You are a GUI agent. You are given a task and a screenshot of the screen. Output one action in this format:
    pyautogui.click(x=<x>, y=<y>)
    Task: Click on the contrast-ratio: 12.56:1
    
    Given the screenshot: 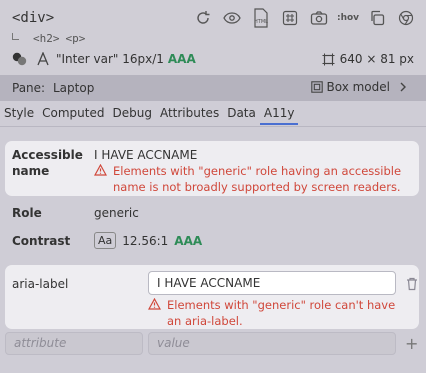 What is the action you would take?
    pyautogui.click(x=145, y=240)
    